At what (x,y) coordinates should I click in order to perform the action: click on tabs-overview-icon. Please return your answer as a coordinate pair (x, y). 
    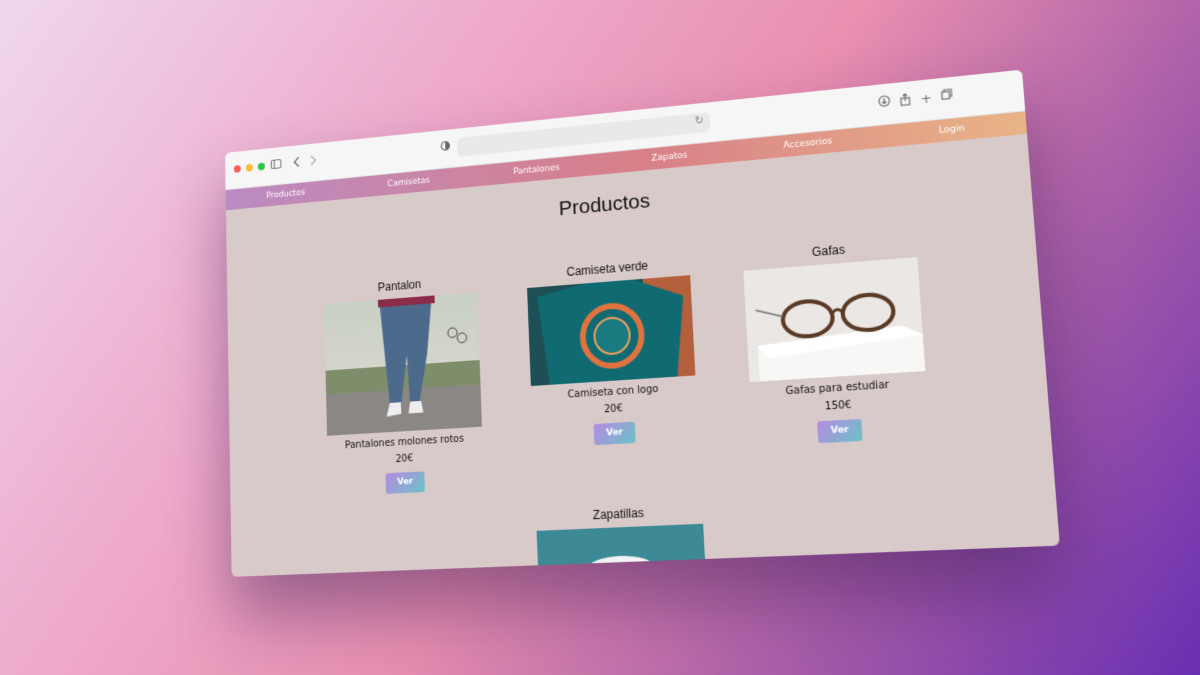
    Looking at the image, I should click on (947, 98).